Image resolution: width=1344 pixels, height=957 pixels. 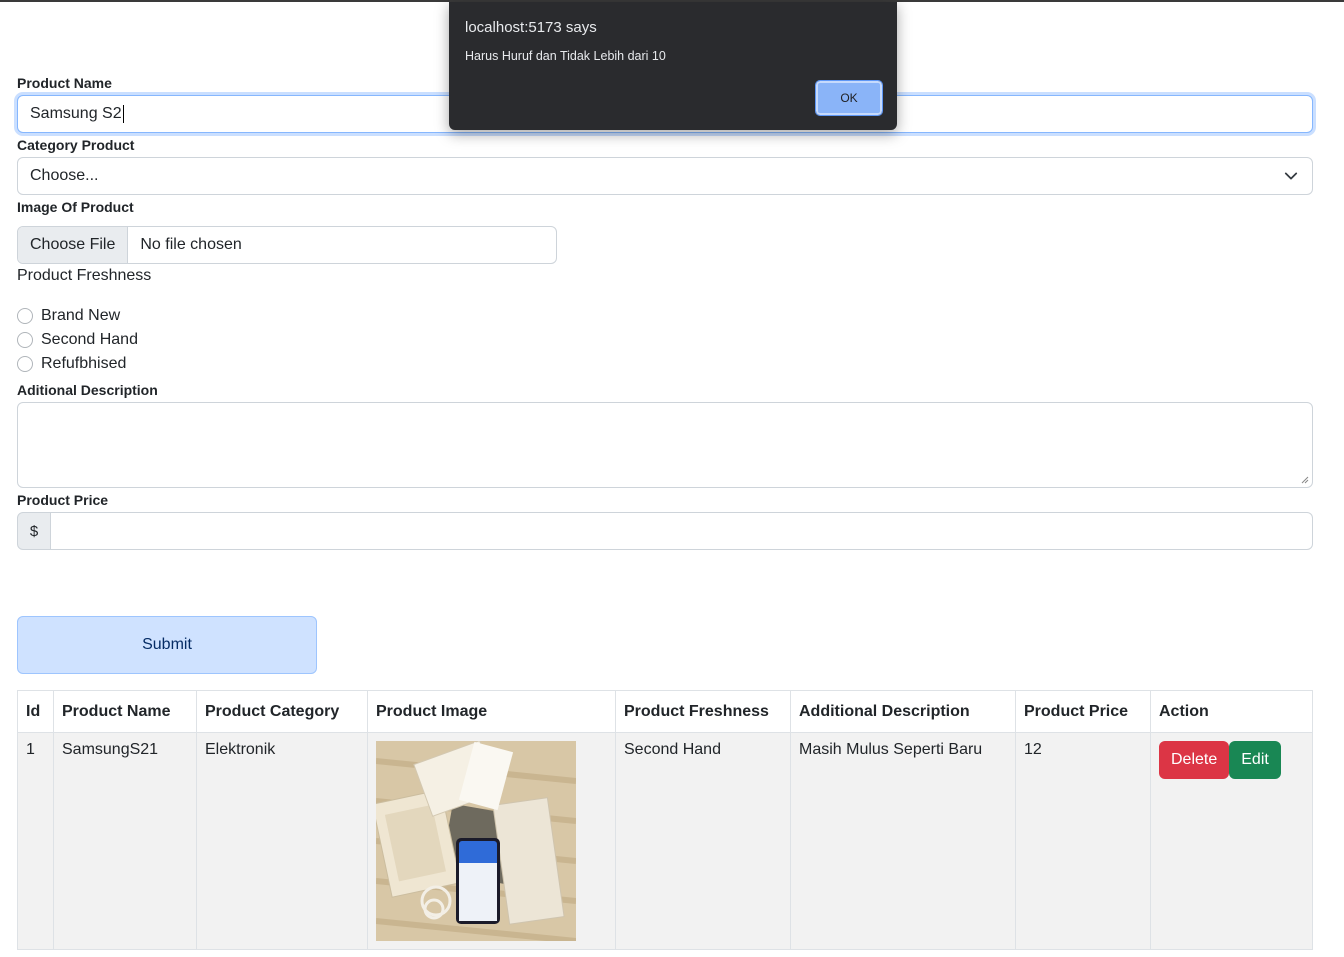 I want to click on price-prefix: $, so click(x=34, y=531).